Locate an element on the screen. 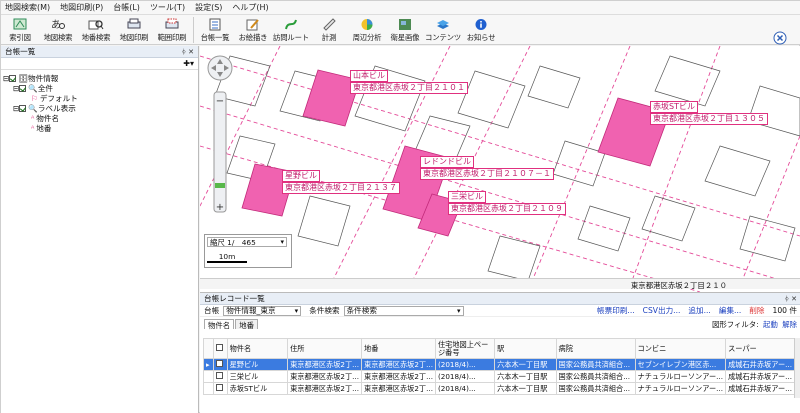  drawing-button: お絵描き is located at coordinates (253, 30).